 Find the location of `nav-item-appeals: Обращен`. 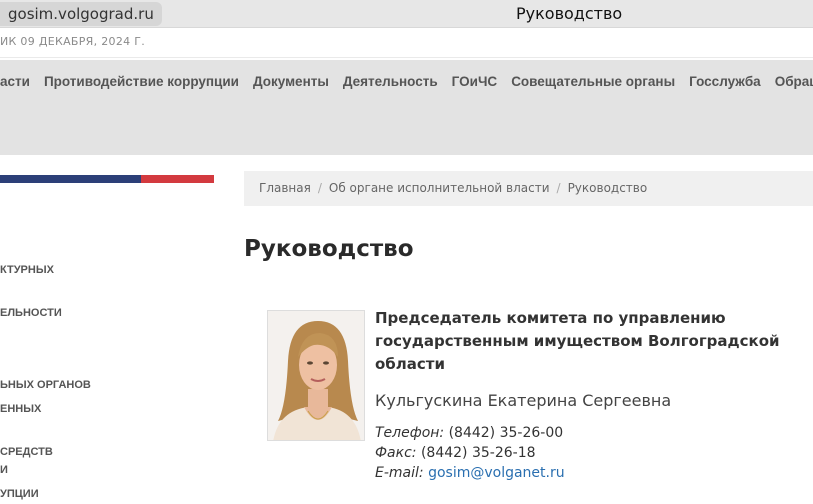

nav-item-appeals: Обращен is located at coordinates (794, 81).